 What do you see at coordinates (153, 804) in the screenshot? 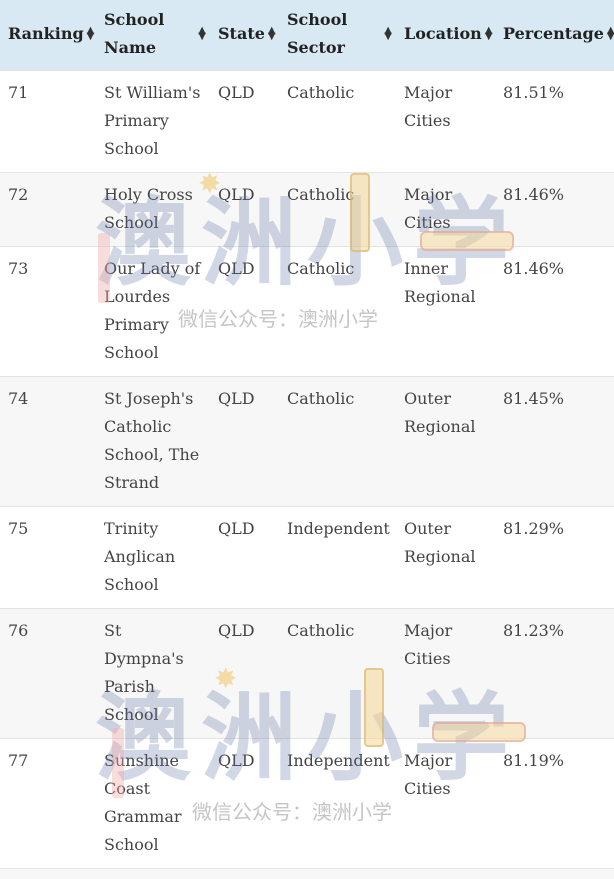
I see `cell-school-name: Sunshine Coast Grammar School` at bounding box center [153, 804].